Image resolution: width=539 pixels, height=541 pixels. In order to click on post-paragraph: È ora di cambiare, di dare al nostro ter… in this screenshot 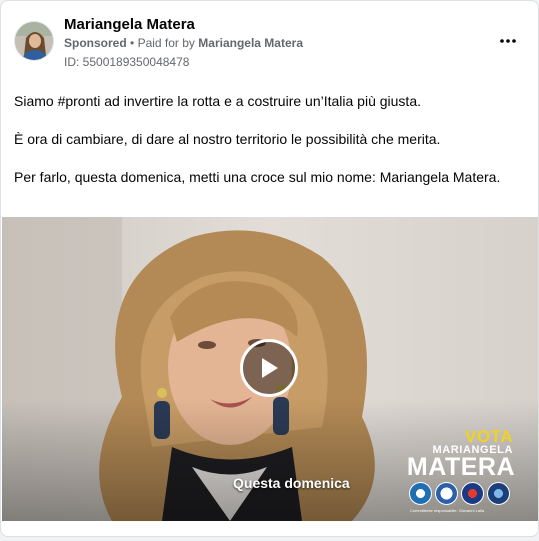, I will do `click(227, 139)`.